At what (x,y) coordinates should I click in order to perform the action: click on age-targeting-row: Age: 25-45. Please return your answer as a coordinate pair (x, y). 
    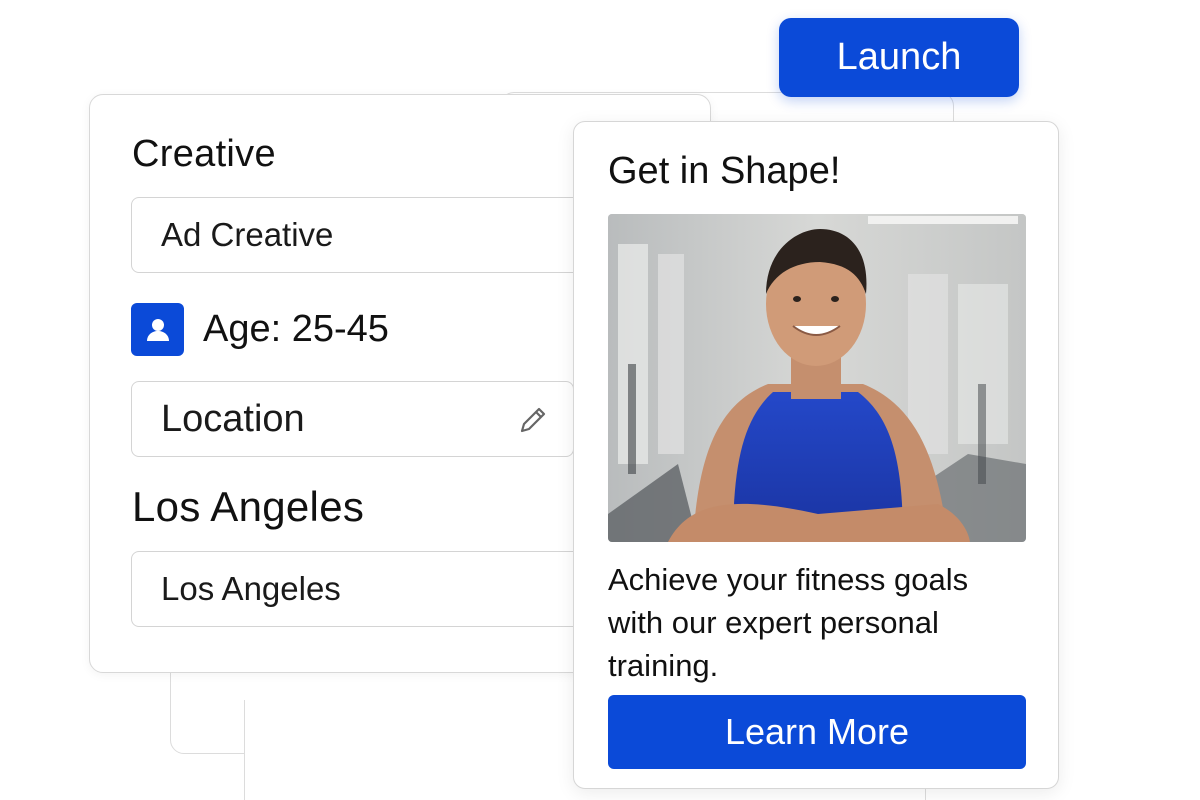
    Looking at the image, I should click on (260, 329).